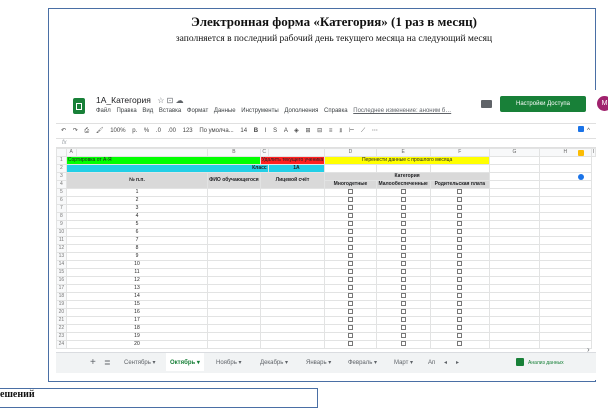  What do you see at coordinates (71, 152) in the screenshot?
I see `column-header: A` at bounding box center [71, 152].